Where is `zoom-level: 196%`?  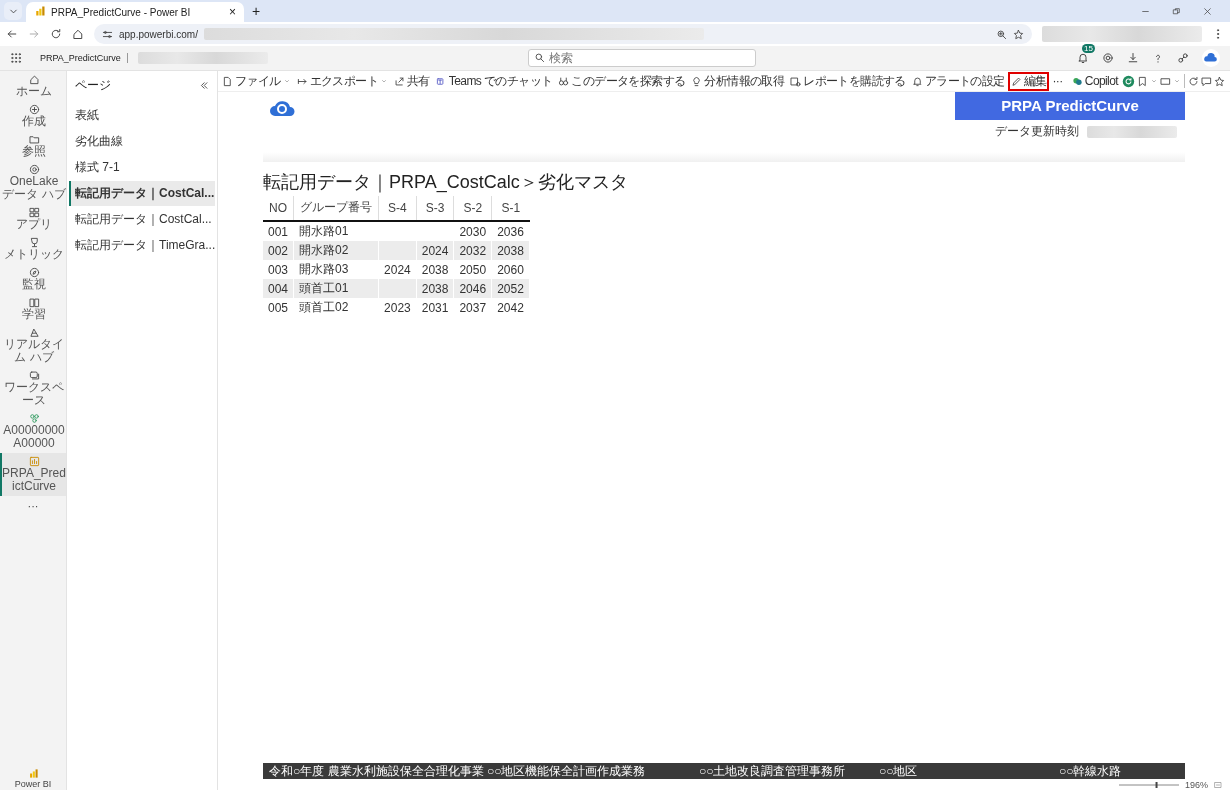 zoom-level: 196% is located at coordinates (1196, 784).